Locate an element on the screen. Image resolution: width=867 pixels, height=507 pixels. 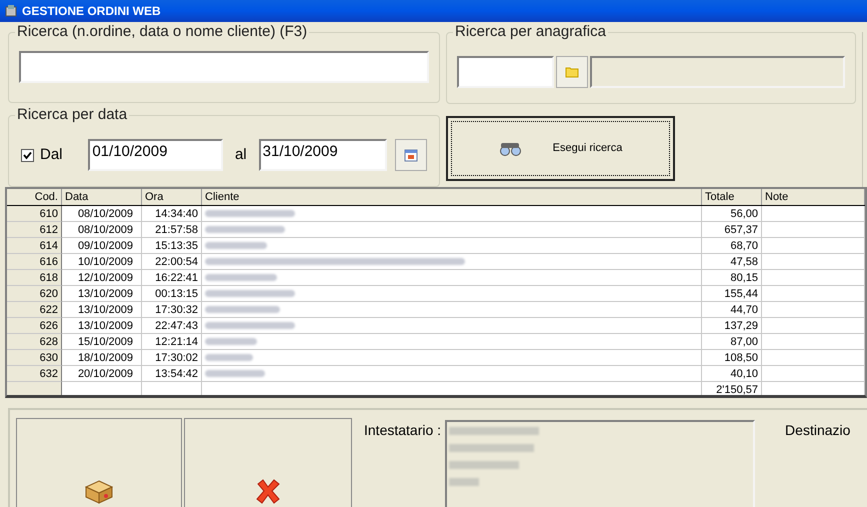
x-mark-icon is located at coordinates (268, 491).